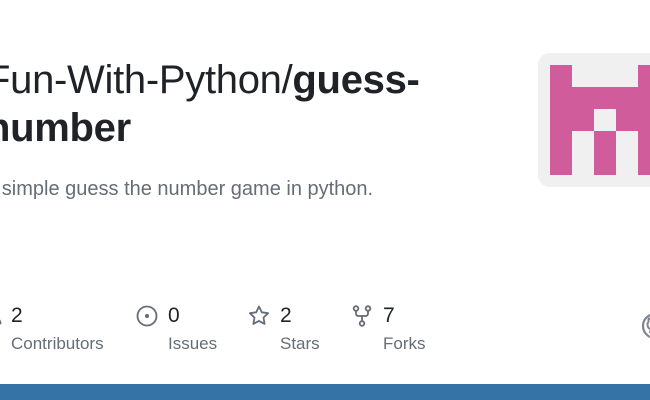 Image resolution: width=650 pixels, height=400 pixels. Describe the element at coordinates (193, 343) in the screenshot. I see `issues-label: Issues` at that location.